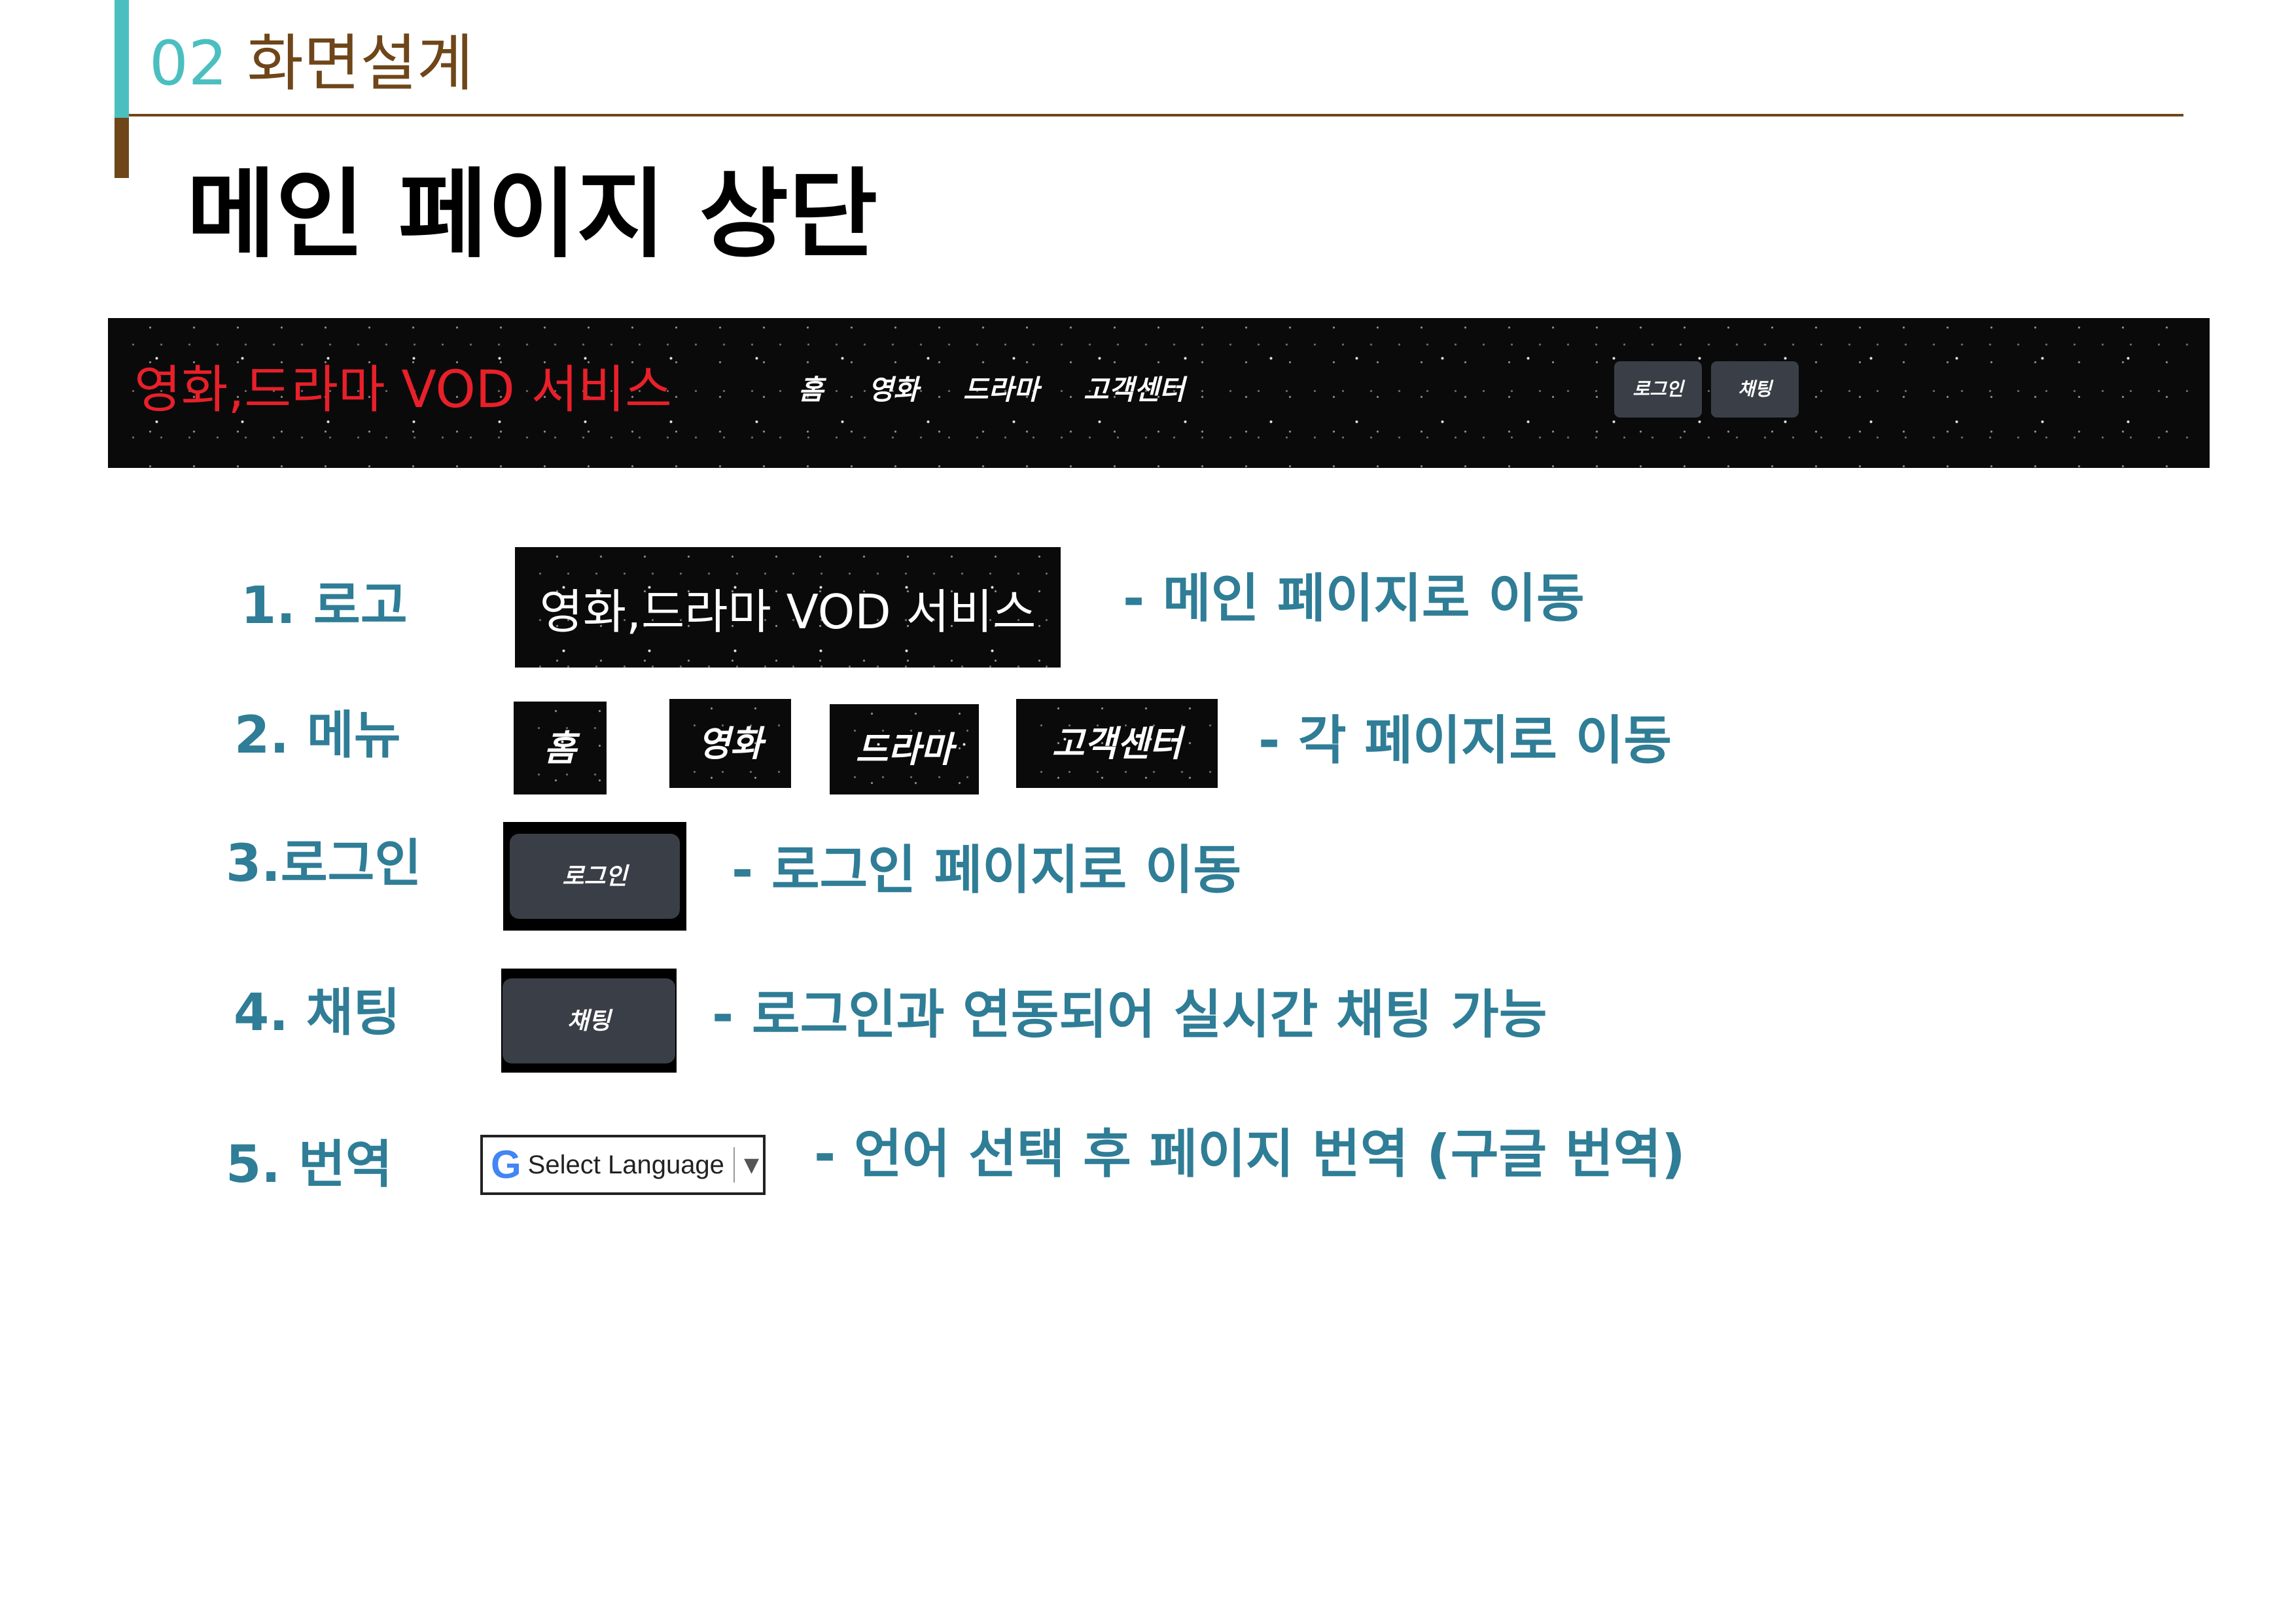 The height and width of the screenshot is (1623, 2296). Describe the element at coordinates (317, 735) in the screenshot. I see `feature-label-menu: 2. 메뉴` at that location.